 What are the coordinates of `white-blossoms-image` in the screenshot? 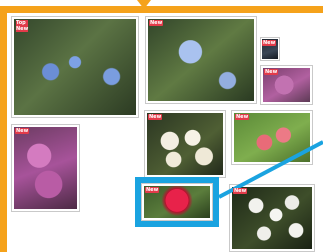 It's located at (272, 218).